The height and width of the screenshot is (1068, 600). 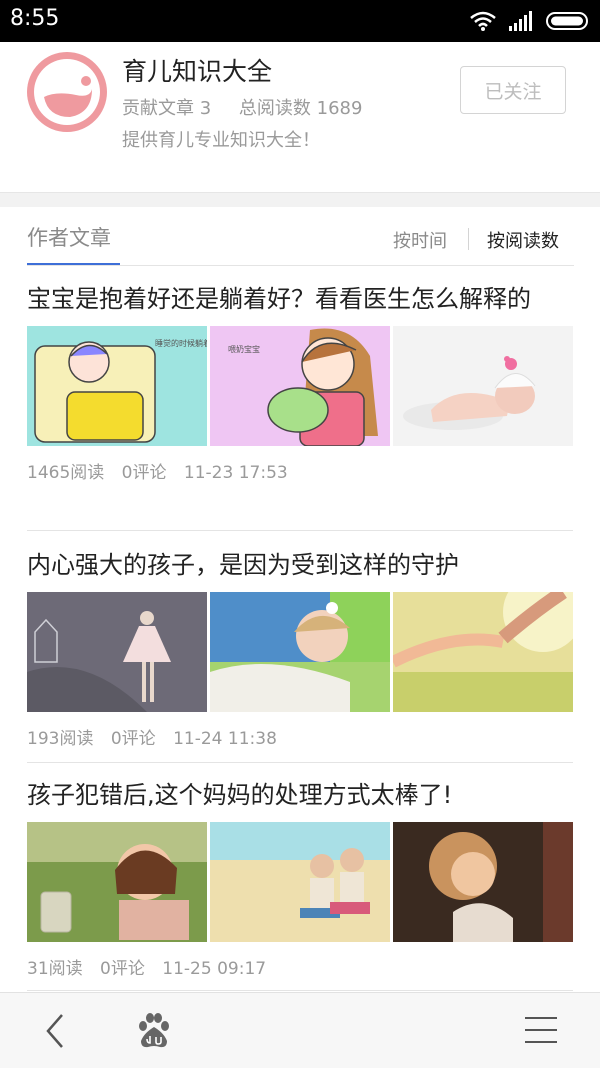 I want to click on article-title: 内心强大的孩子，是因为受到这样的守护, so click(x=300, y=565).